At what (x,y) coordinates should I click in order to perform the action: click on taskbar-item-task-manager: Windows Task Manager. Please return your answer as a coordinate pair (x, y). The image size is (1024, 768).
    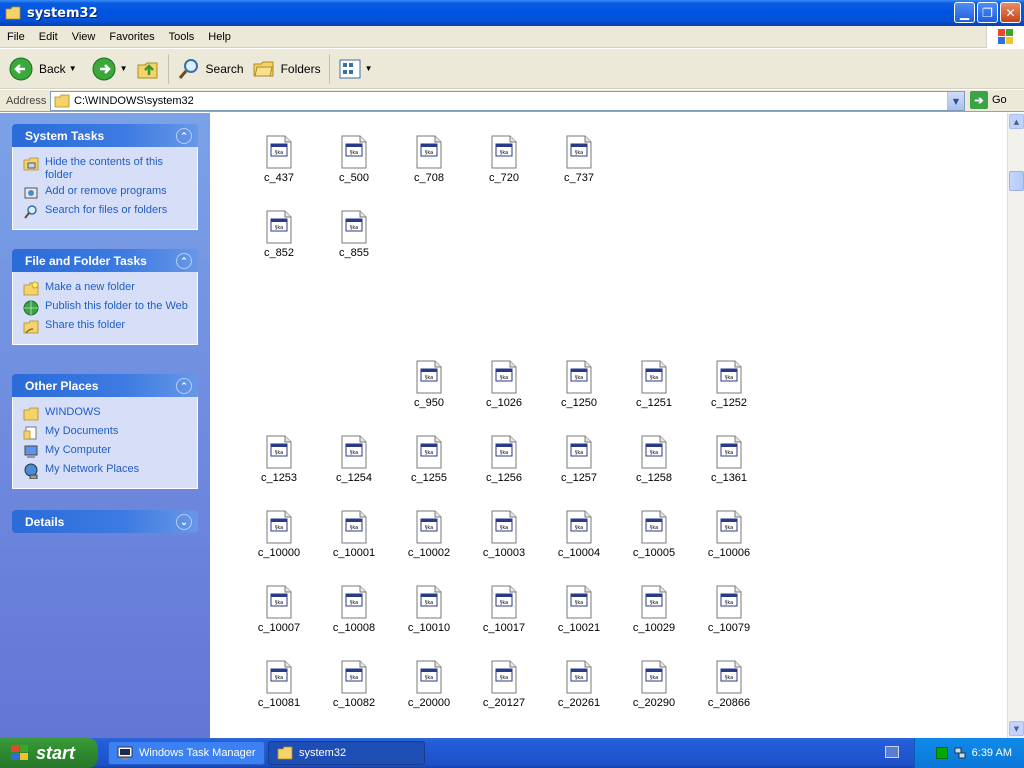
    Looking at the image, I should click on (186, 753).